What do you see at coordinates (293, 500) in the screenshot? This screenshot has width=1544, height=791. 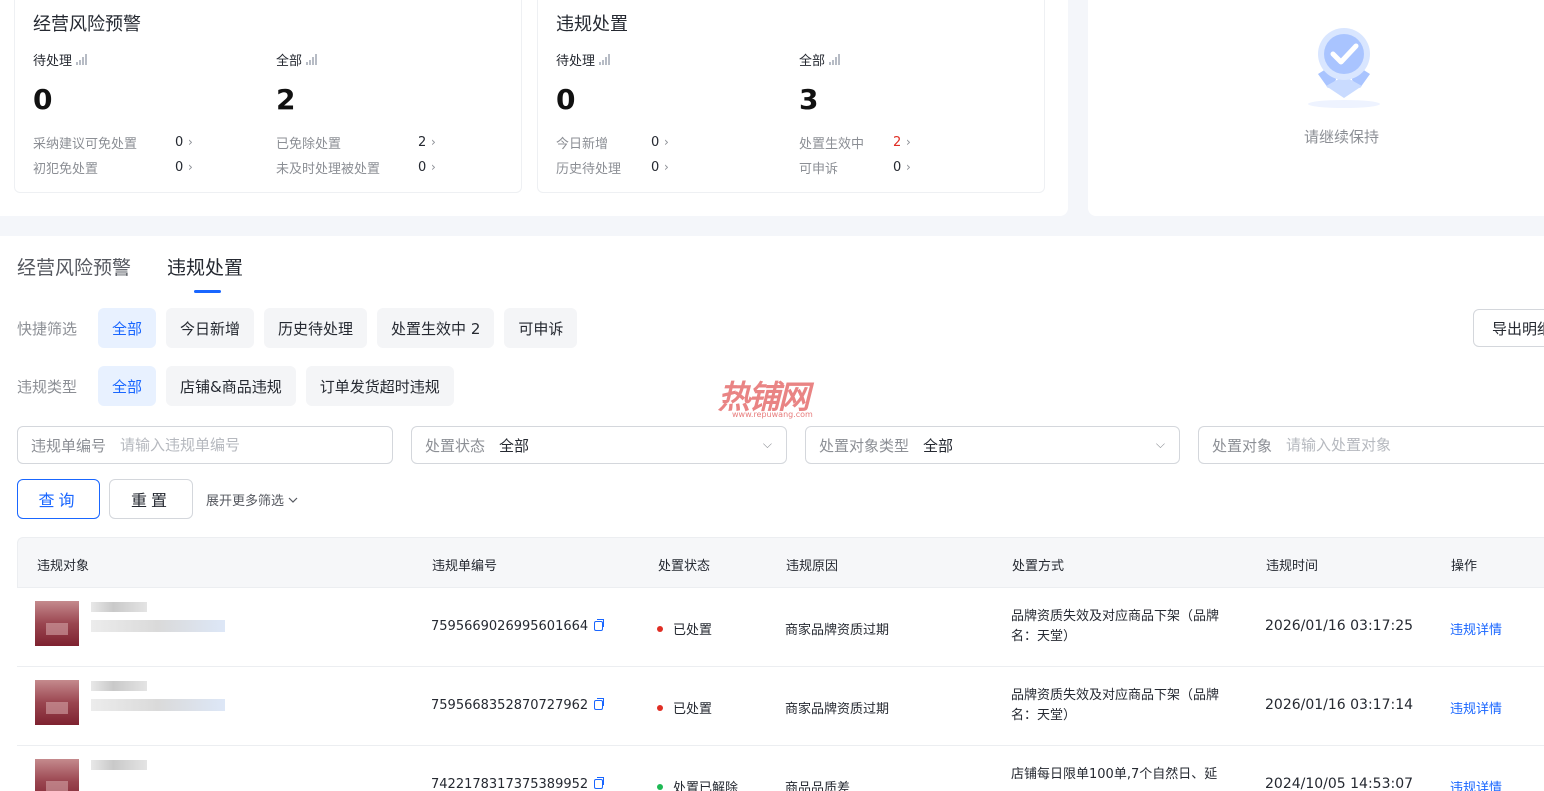 I see `chevron-down-icon` at bounding box center [293, 500].